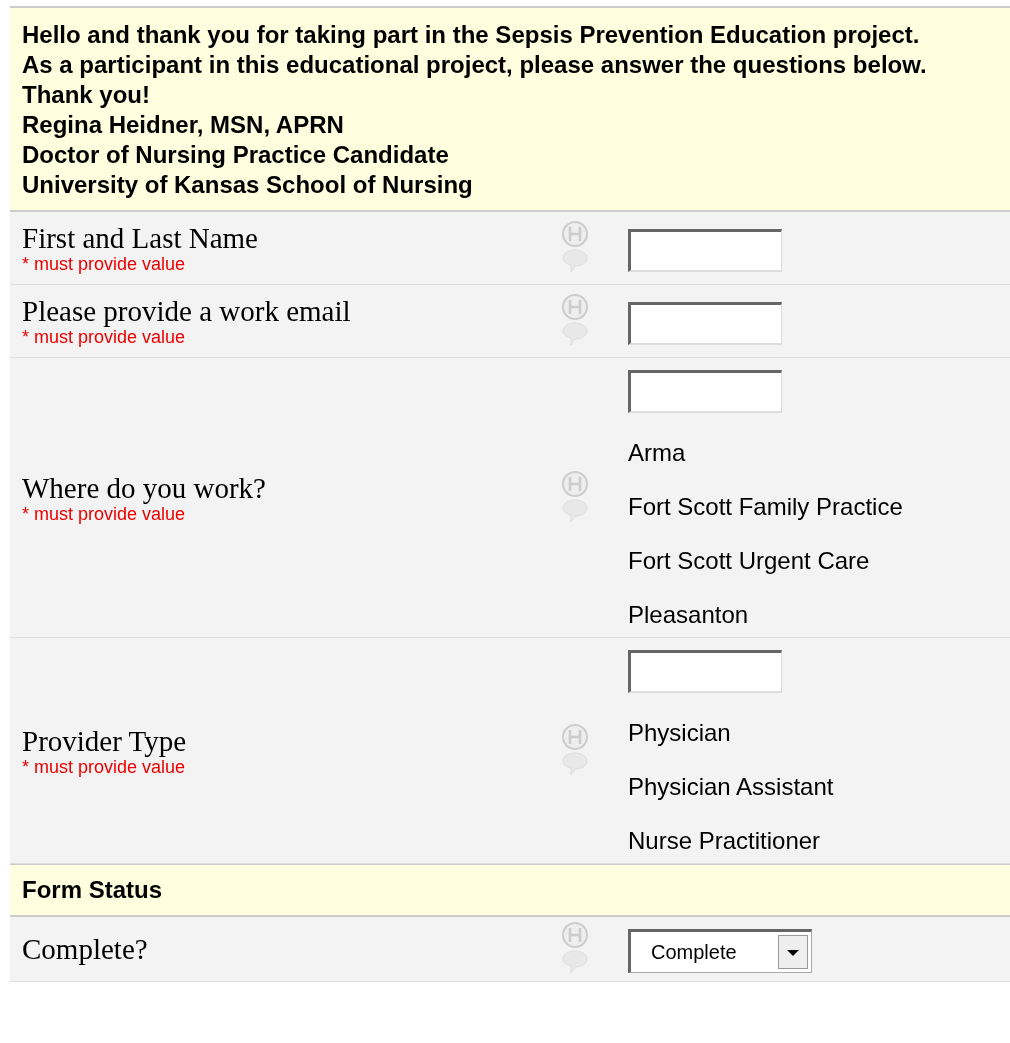 The height and width of the screenshot is (1043, 1010). I want to click on option-label: Physician, so click(679, 733).